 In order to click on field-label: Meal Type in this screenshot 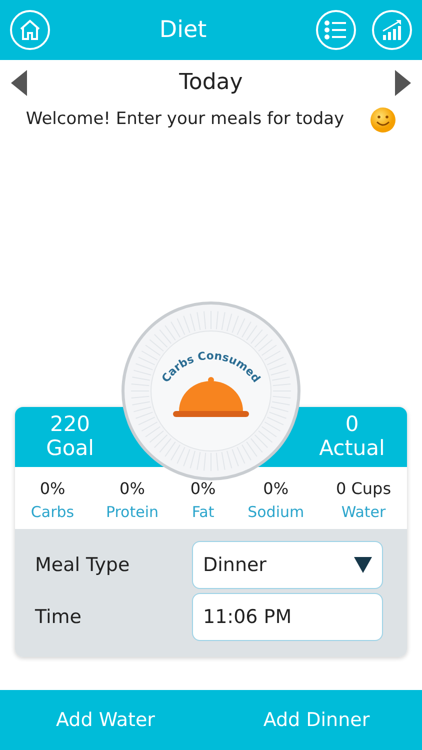, I will do `click(82, 565)`.